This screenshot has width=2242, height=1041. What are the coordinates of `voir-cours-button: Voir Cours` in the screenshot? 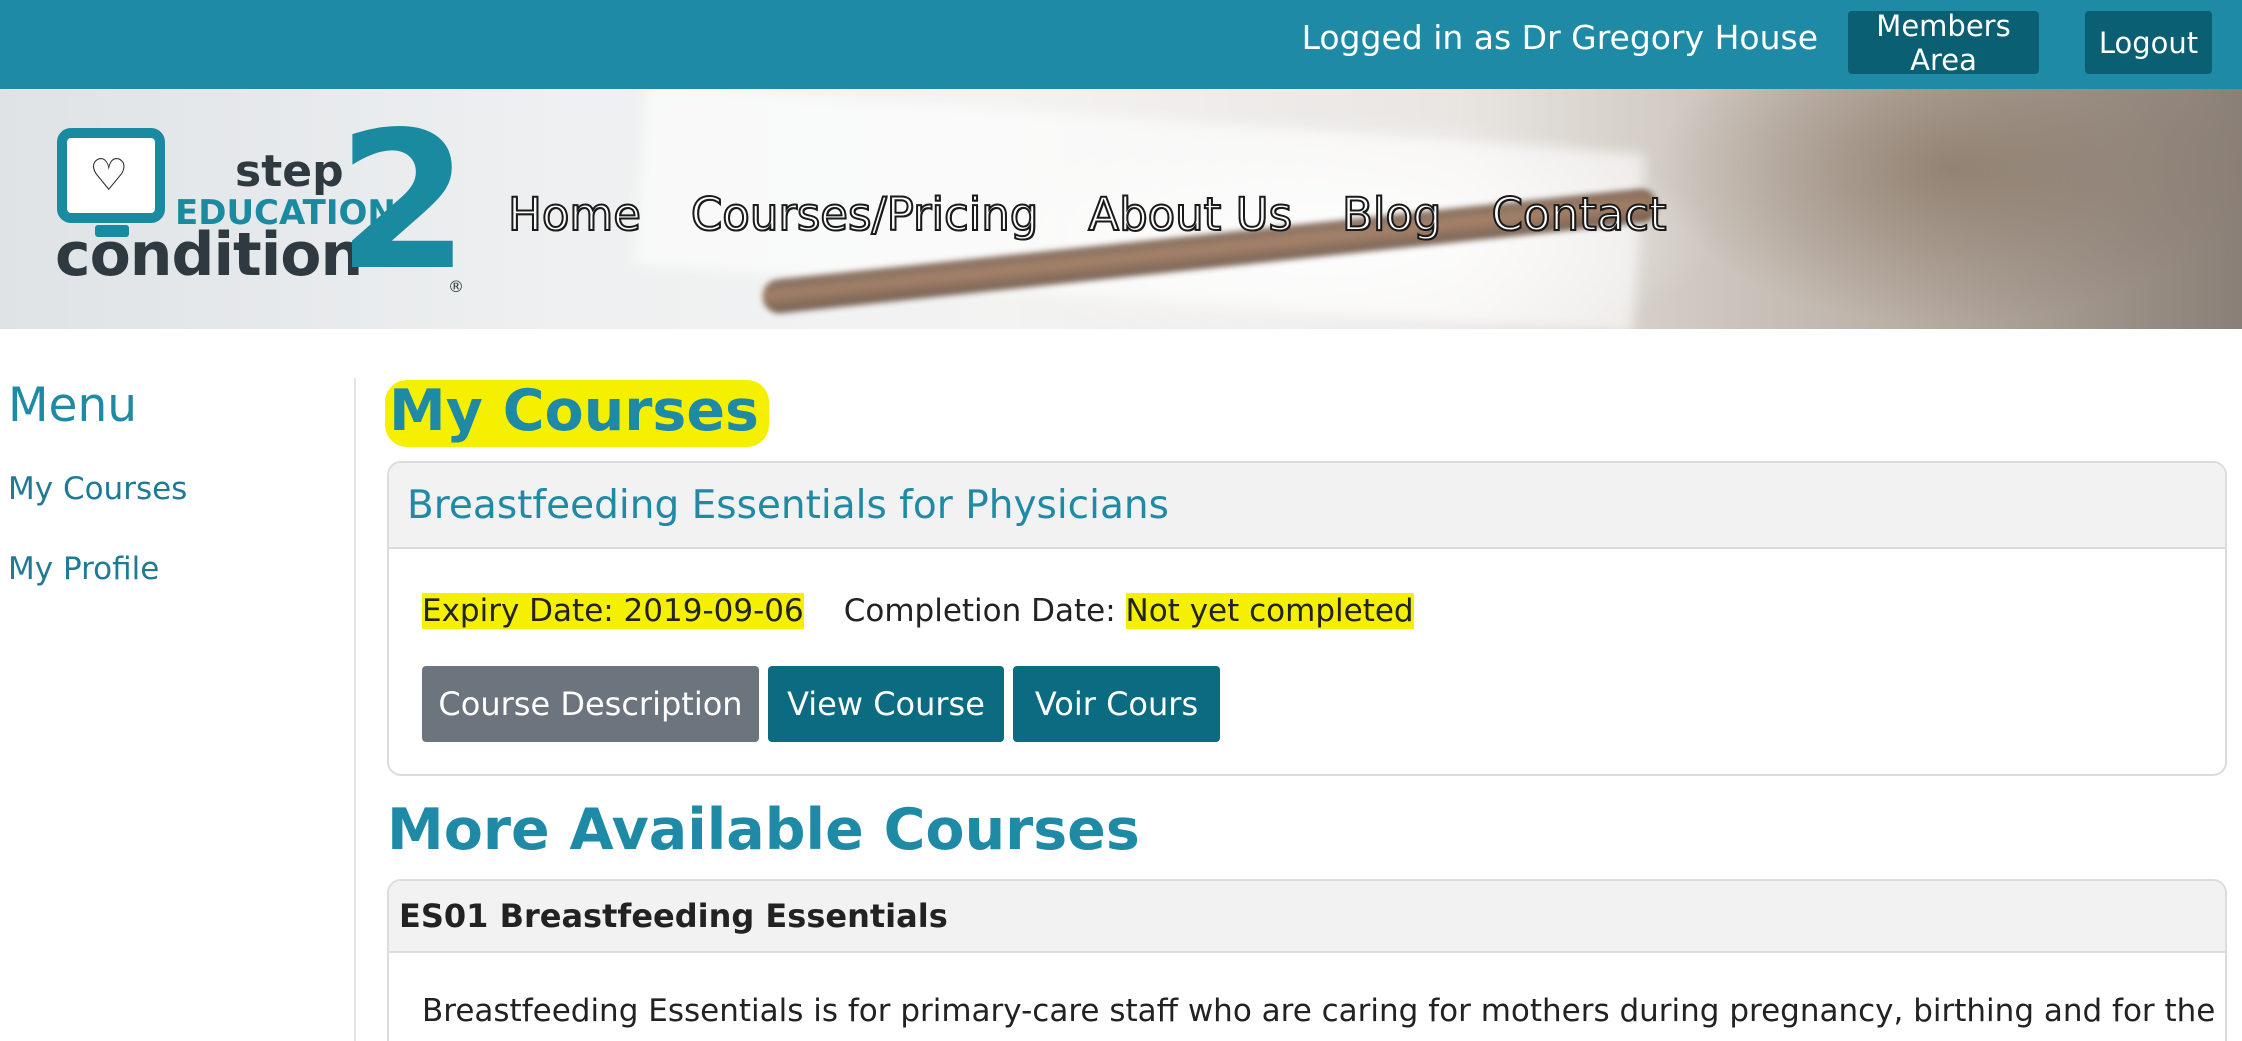 It's located at (1116, 704).